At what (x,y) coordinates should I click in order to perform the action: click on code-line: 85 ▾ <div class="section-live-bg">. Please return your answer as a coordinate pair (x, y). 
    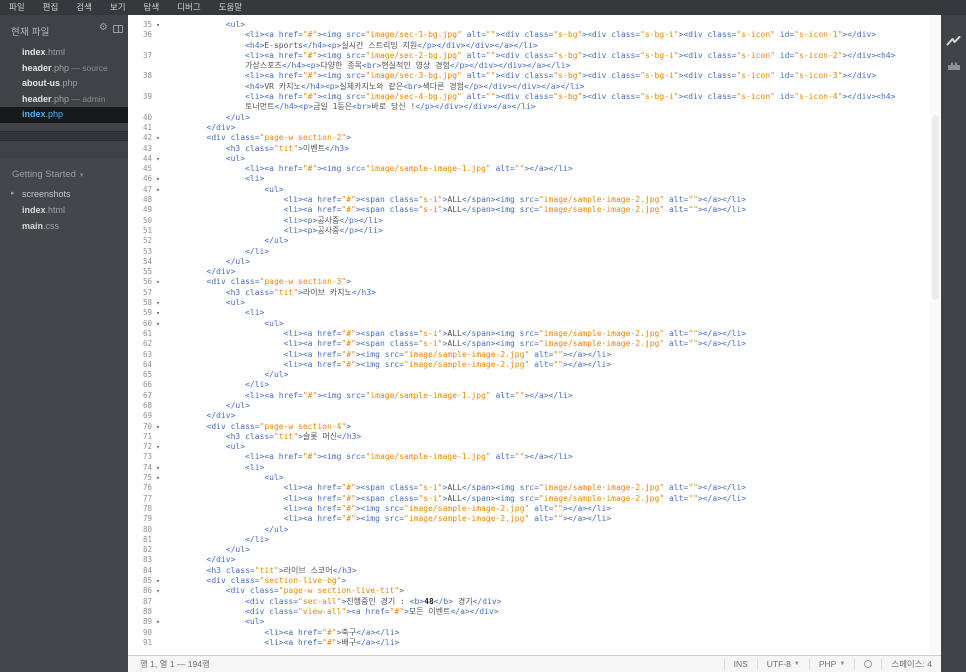
    Looking at the image, I should click on (529, 581).